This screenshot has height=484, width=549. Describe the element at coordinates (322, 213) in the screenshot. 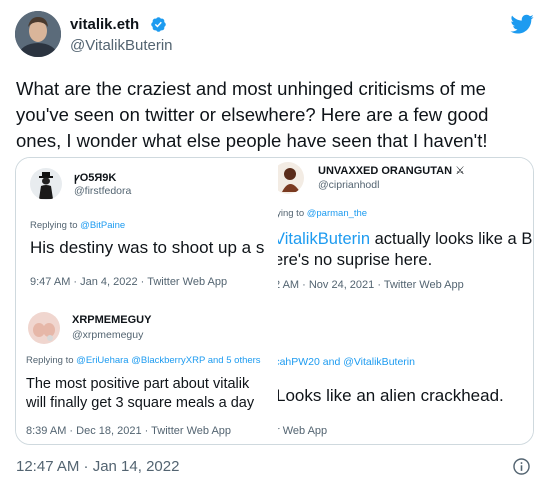

I see `replying-to: lying to @parman_the` at that location.